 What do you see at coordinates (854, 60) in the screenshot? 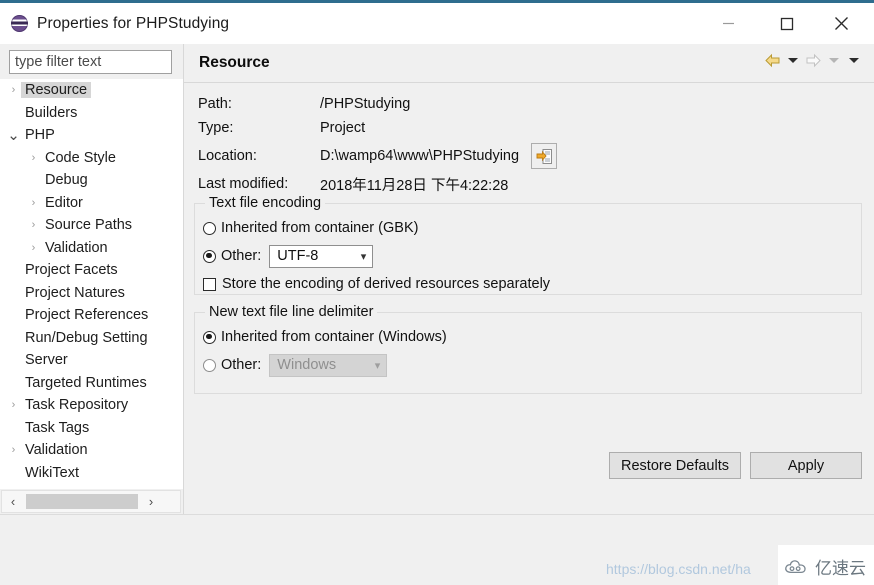
I see `view-menu-chevron-down-icon` at bounding box center [854, 60].